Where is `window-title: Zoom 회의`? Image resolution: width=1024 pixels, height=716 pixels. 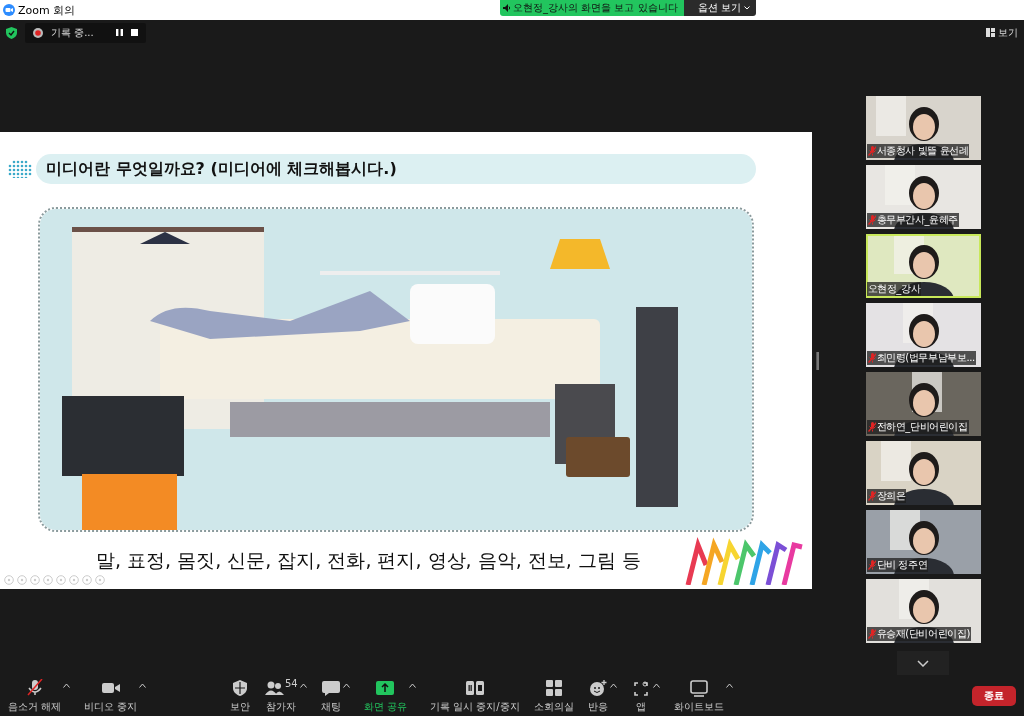 window-title: Zoom 회의 is located at coordinates (47, 10).